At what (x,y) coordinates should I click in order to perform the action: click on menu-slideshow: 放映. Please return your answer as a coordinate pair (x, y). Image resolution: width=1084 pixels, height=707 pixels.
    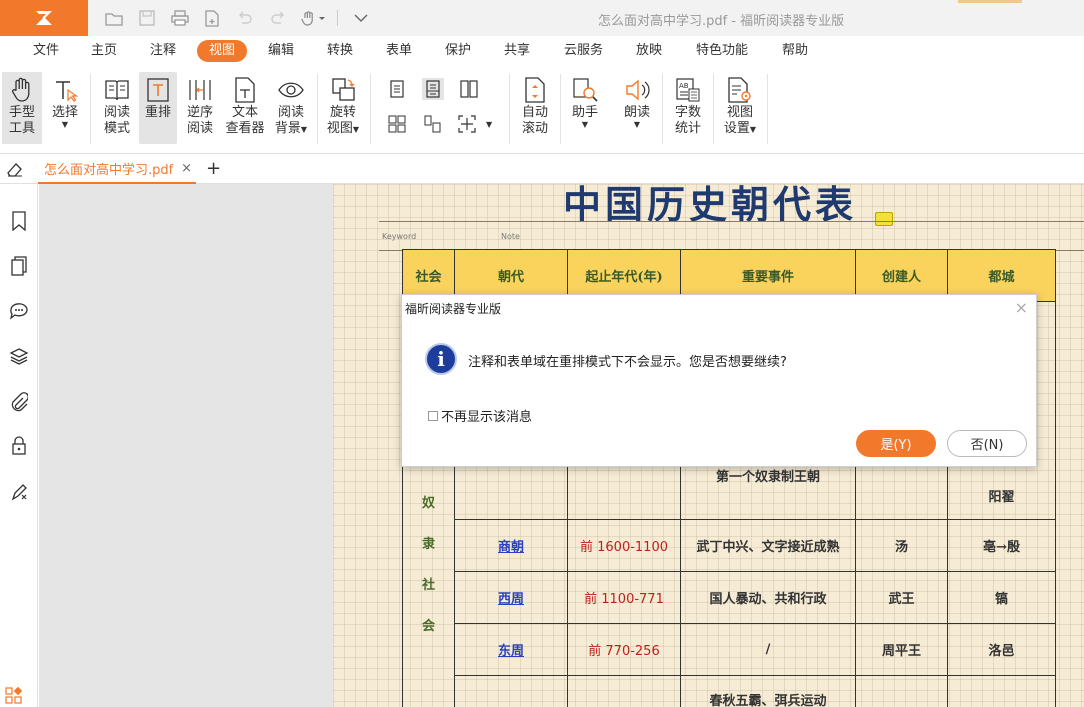
    Looking at the image, I should click on (649, 51).